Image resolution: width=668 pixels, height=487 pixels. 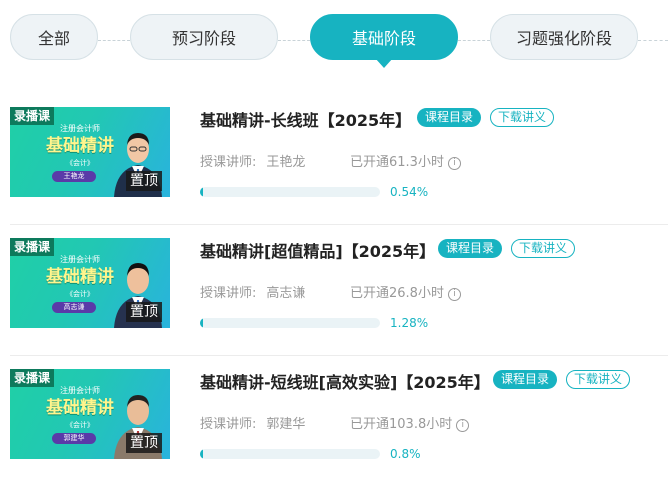 I want to click on thumb-teacher-name: 王艳龙, so click(x=74, y=176).